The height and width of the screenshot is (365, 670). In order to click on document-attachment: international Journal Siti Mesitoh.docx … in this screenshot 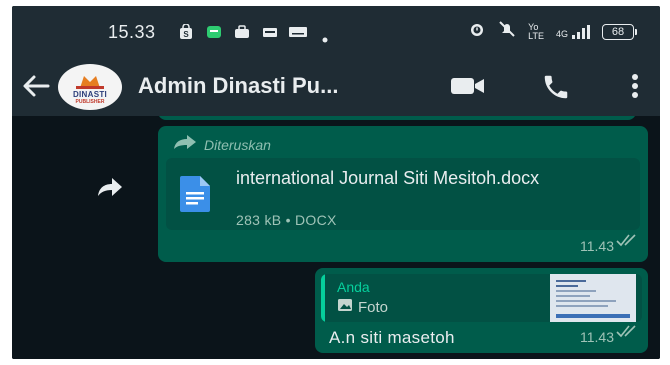, I will do `click(403, 194)`.